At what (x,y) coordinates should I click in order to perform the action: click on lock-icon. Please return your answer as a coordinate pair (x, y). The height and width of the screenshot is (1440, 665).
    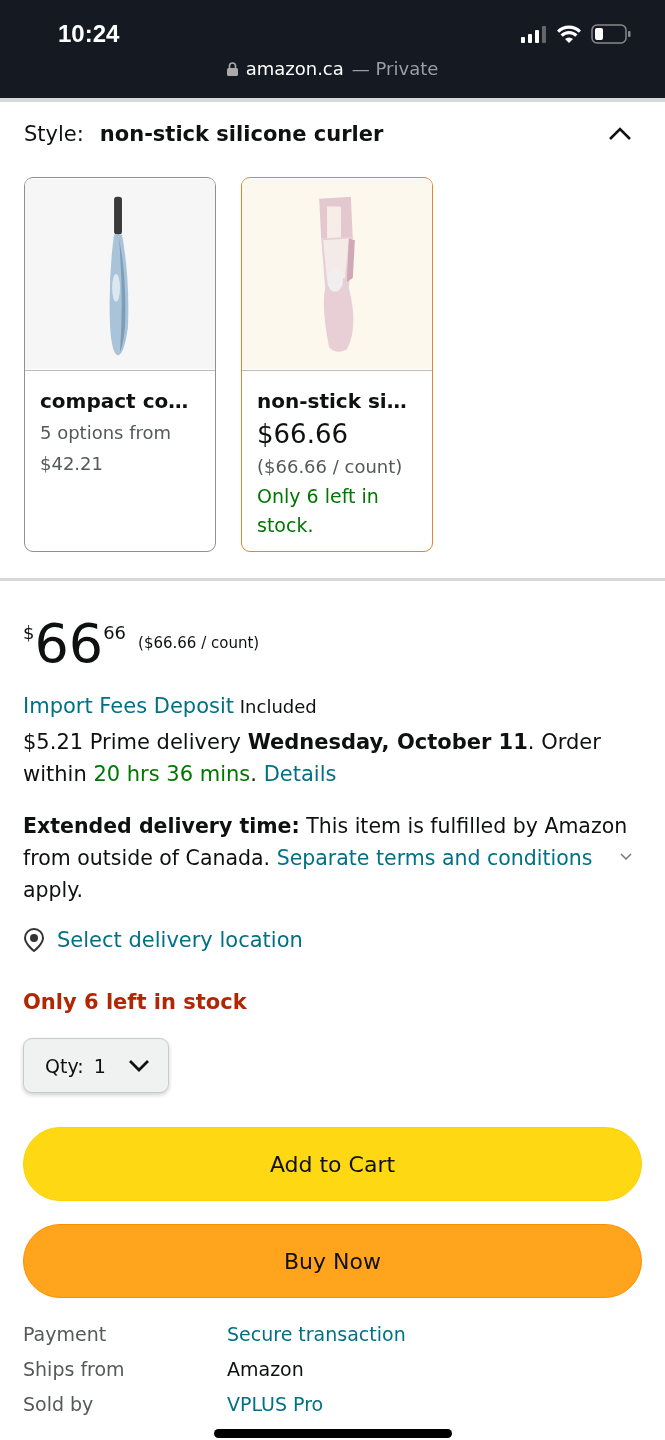
    Looking at the image, I should click on (232, 68).